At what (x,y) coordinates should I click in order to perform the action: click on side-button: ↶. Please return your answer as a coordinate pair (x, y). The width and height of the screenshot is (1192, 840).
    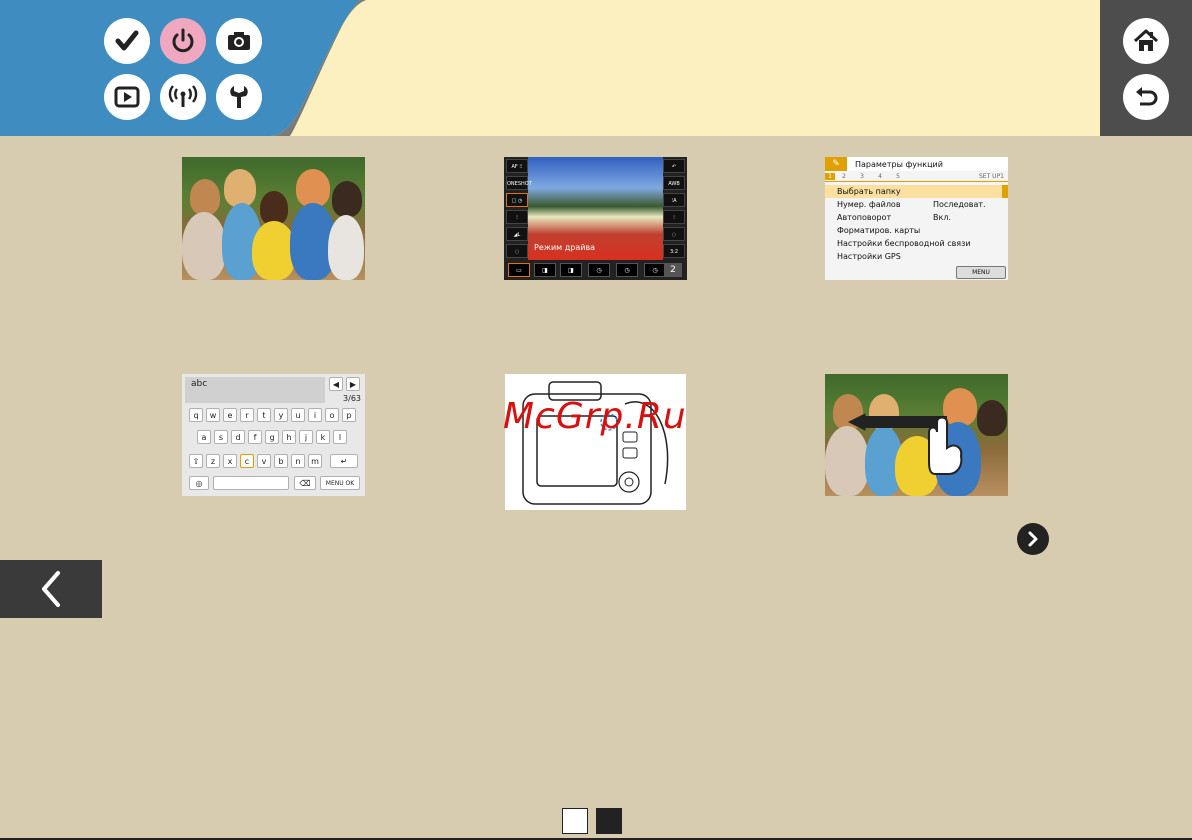
    Looking at the image, I should click on (674, 166).